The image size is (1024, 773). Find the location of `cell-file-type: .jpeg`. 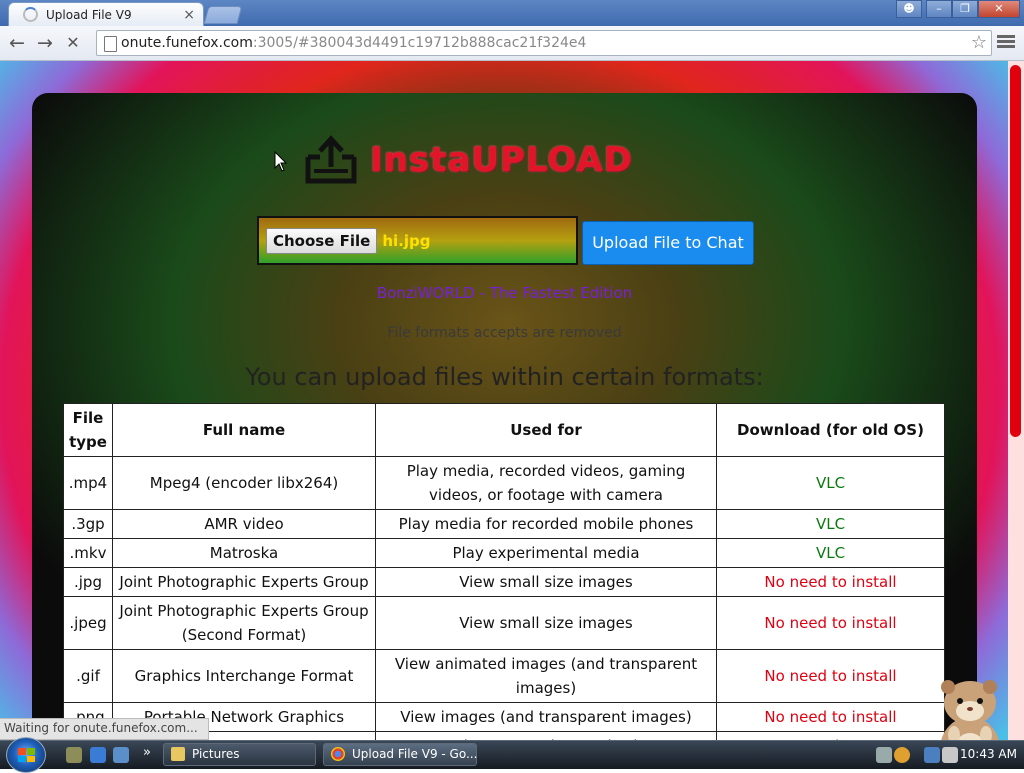

cell-file-type: .jpeg is located at coordinates (88, 623).